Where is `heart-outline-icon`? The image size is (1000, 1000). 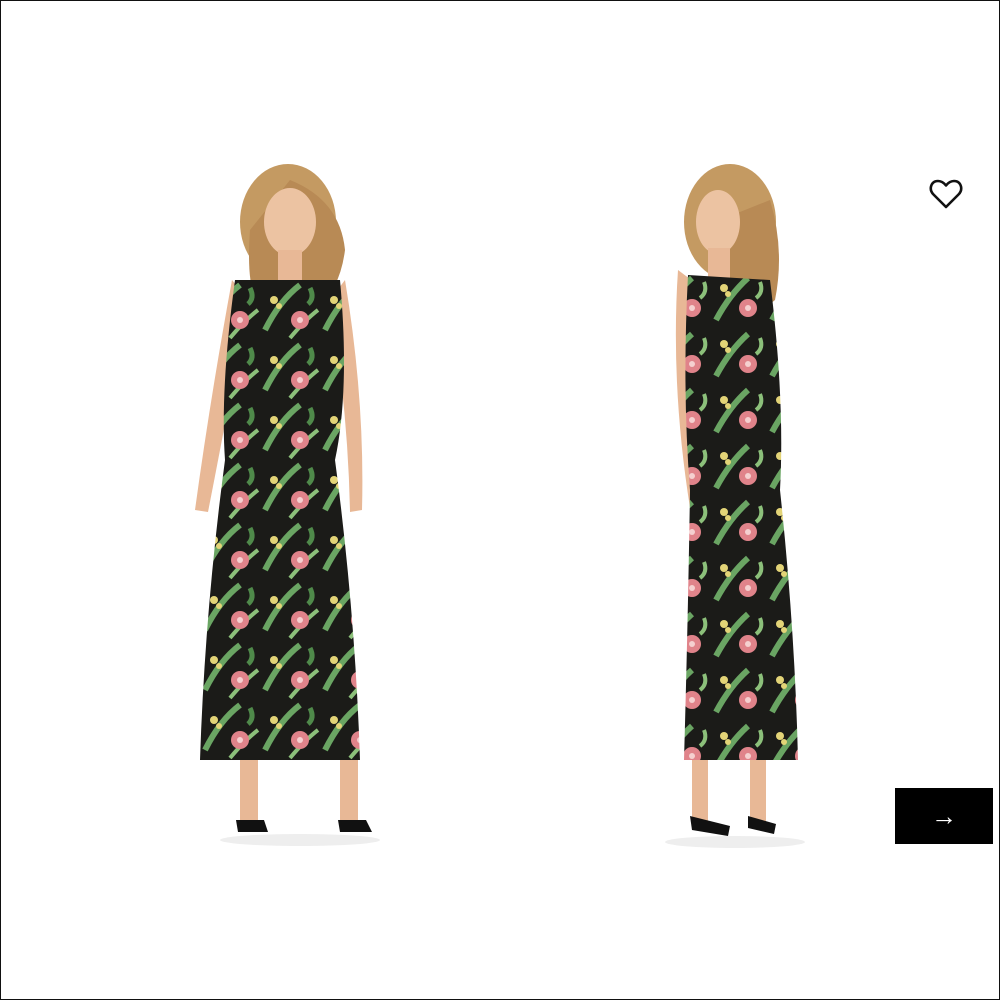
heart-outline-icon is located at coordinates (946, 194).